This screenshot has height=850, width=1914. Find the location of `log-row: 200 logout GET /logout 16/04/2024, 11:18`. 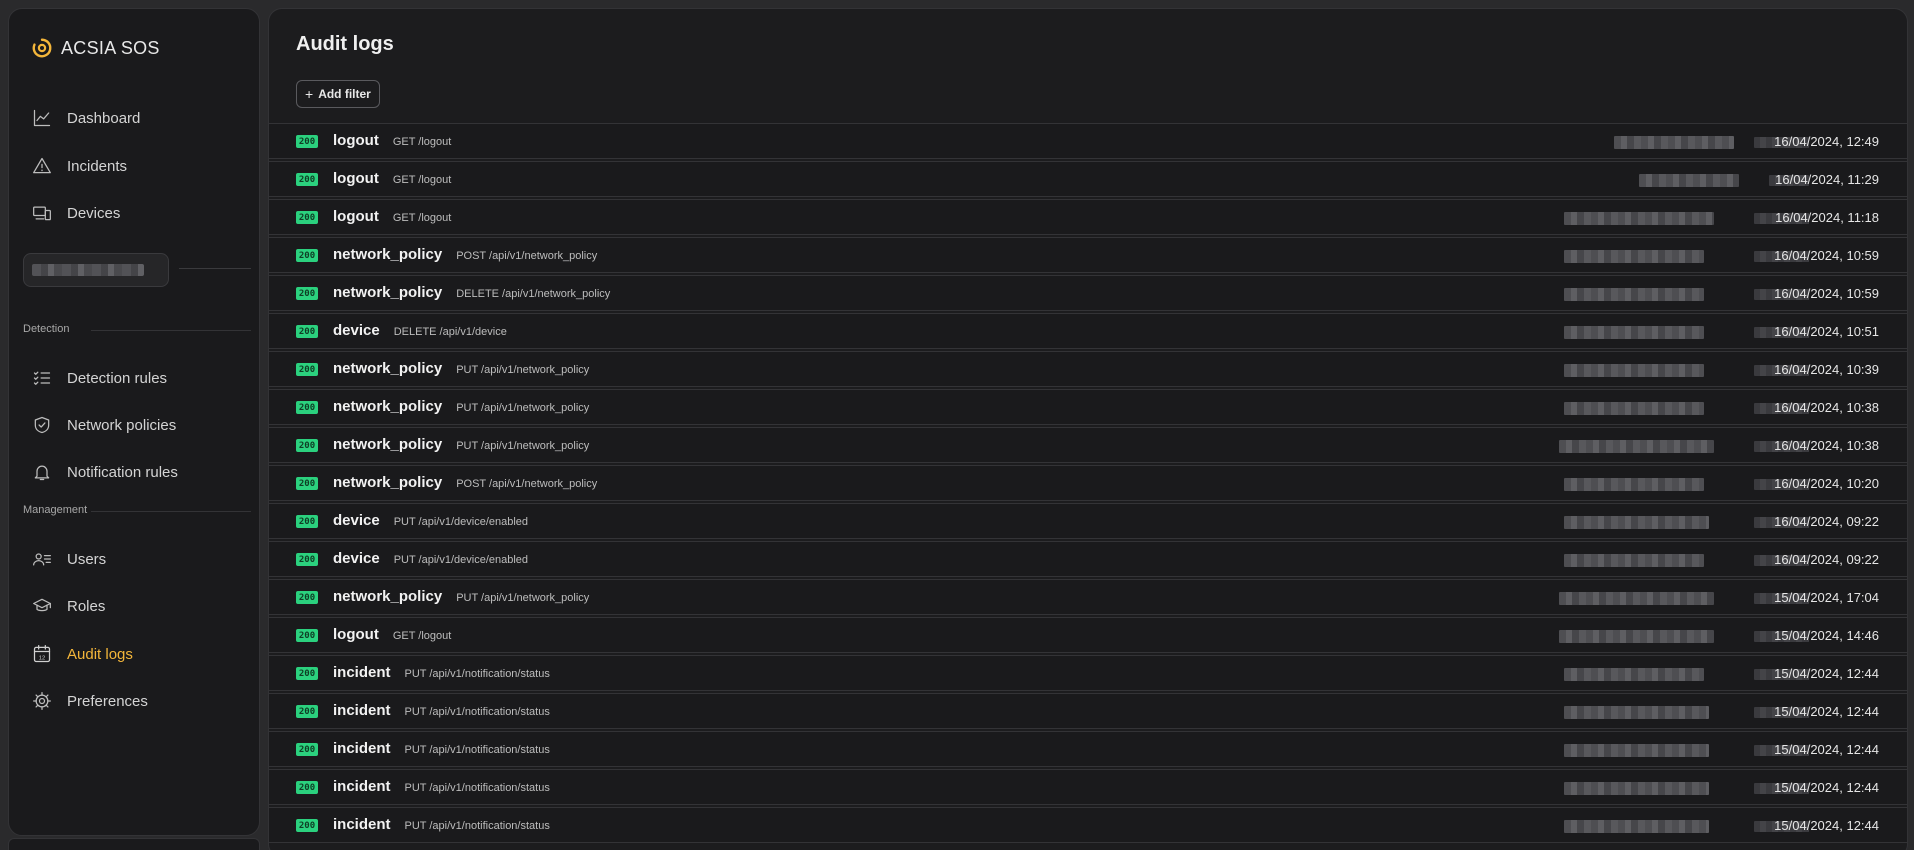

log-row: 200 logout GET /logout 16/04/2024, 11:18 is located at coordinates (1088, 217).